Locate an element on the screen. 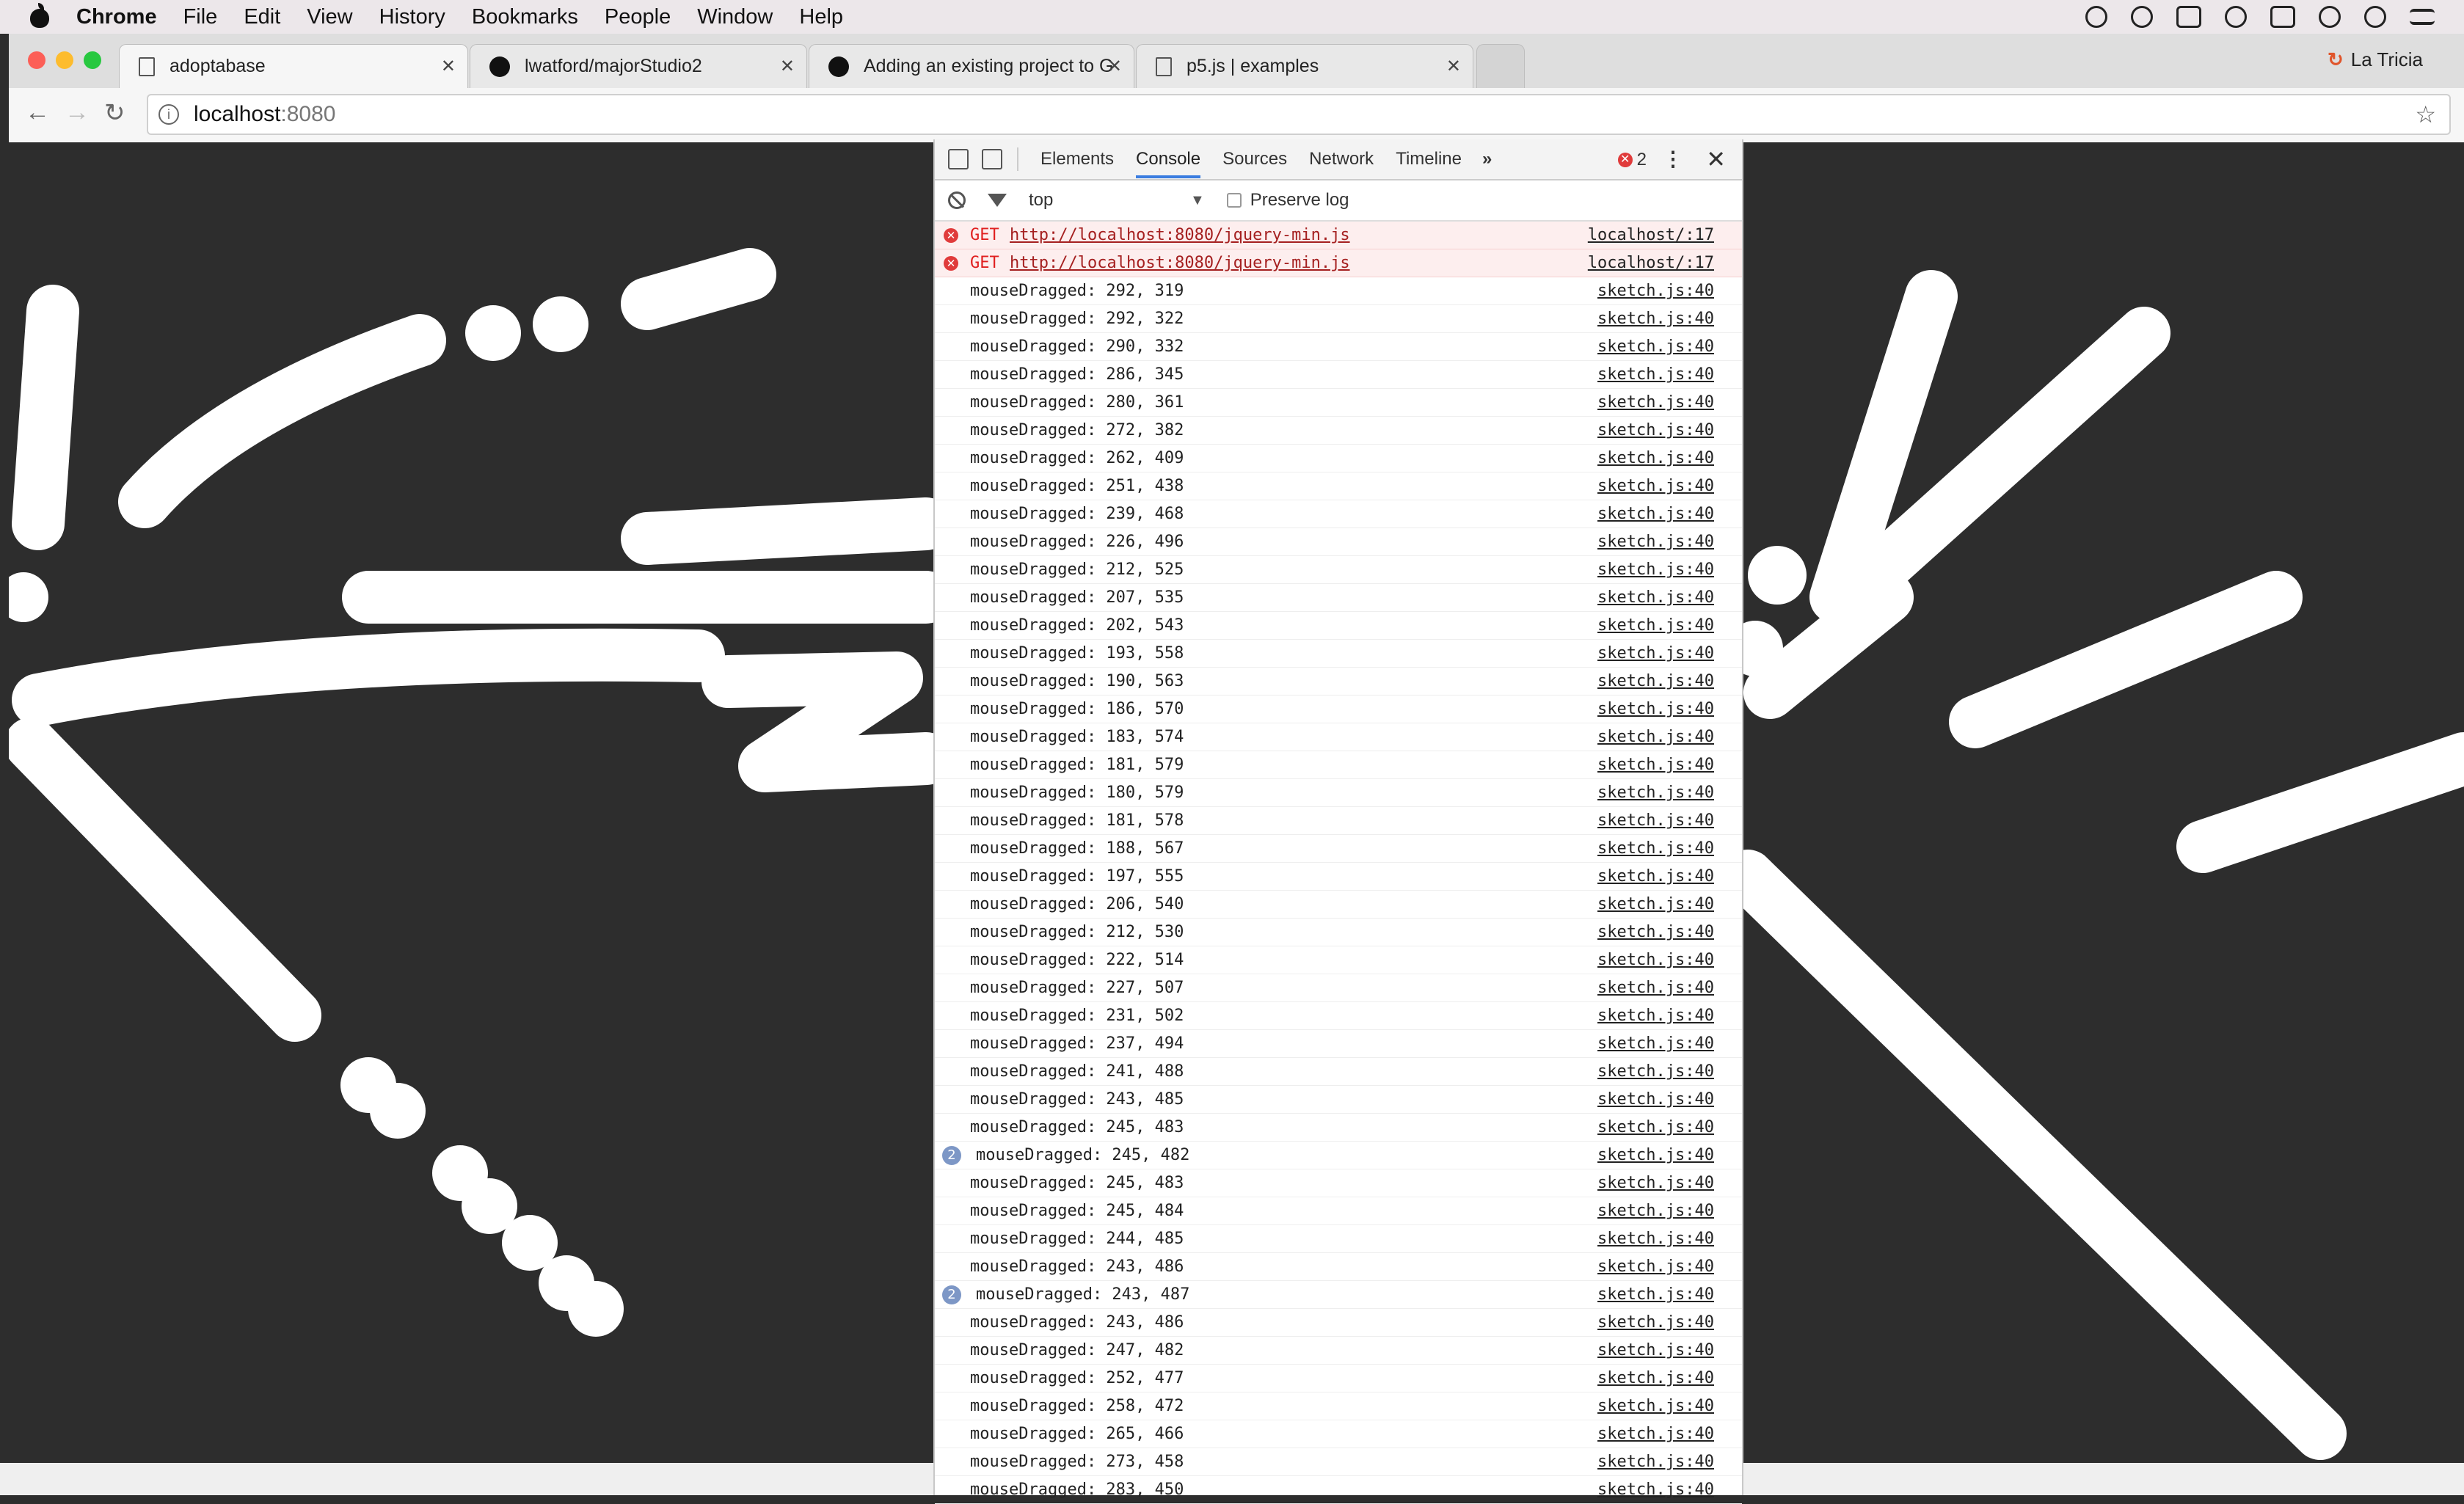 The image size is (2464, 1504). window-zoom-button is located at coordinates (92, 60).